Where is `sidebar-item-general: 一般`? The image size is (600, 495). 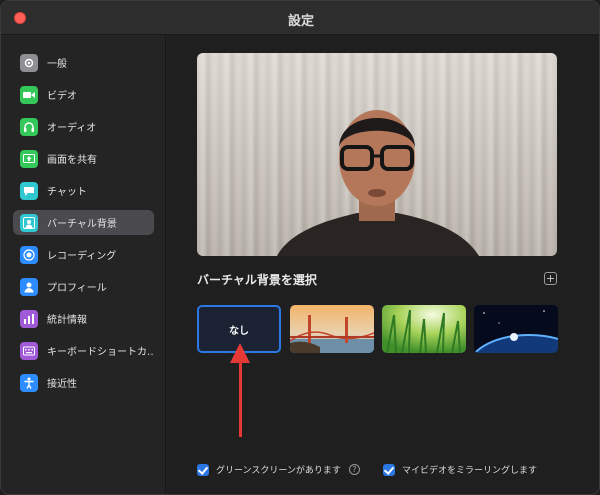 sidebar-item-general: 一般 is located at coordinates (83, 62).